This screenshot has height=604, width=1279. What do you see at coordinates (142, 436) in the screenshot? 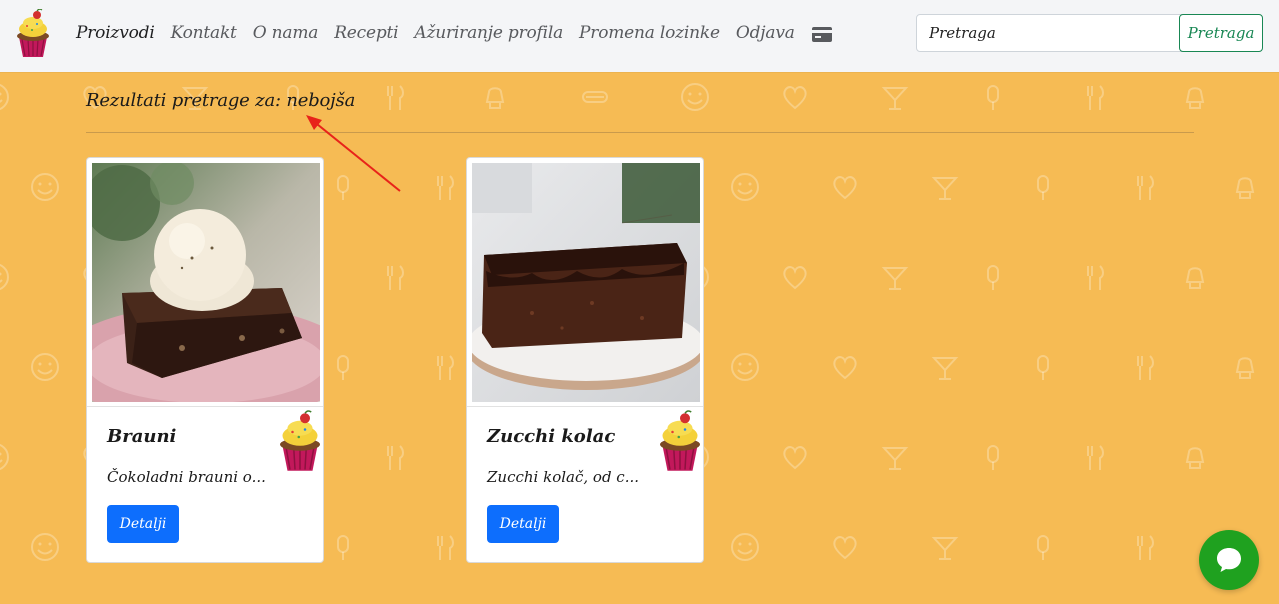
I see `product-title: Brauni` at bounding box center [142, 436].